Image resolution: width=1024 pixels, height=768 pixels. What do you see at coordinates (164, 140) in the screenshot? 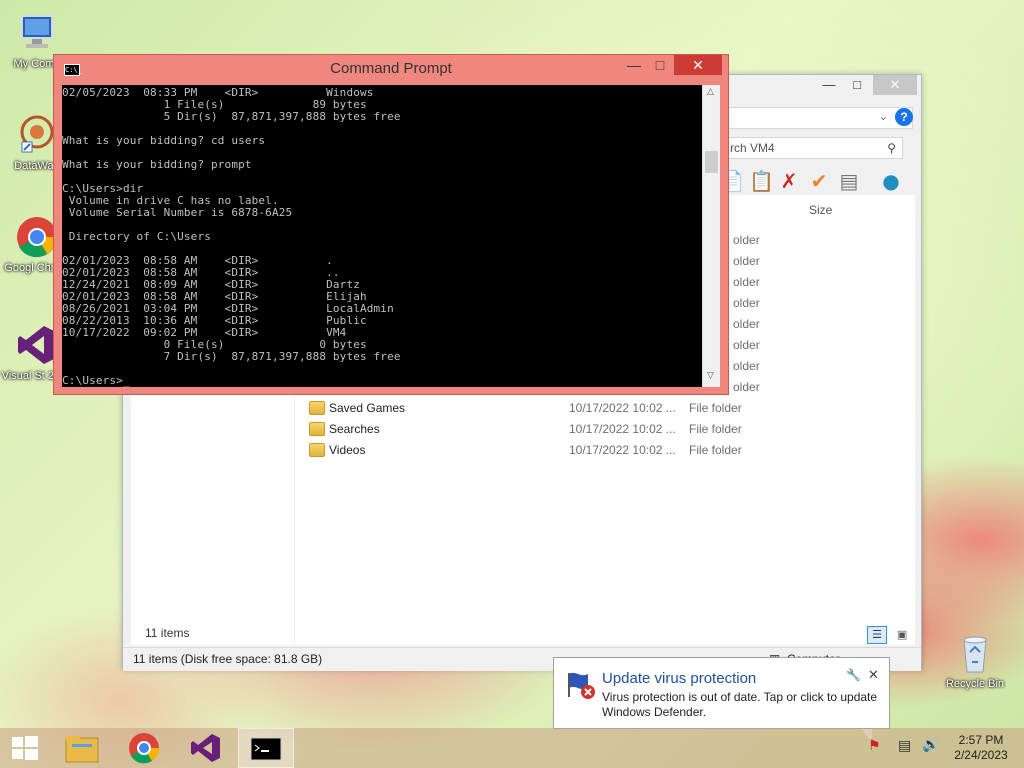
I see `console-line: What is your bidding? cd users` at bounding box center [164, 140].